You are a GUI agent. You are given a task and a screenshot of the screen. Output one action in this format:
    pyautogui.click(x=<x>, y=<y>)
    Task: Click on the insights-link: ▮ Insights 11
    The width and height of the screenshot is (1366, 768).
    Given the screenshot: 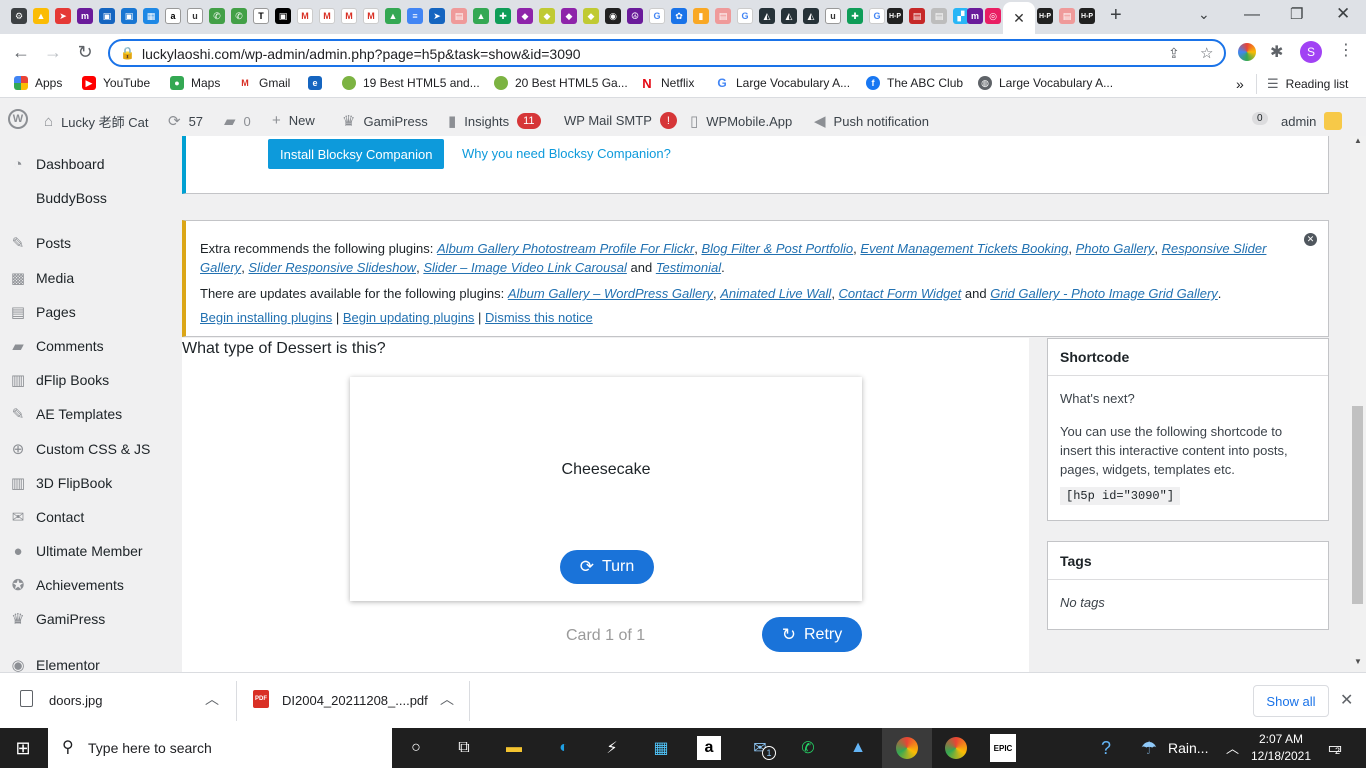 What is the action you would take?
    pyautogui.click(x=494, y=121)
    